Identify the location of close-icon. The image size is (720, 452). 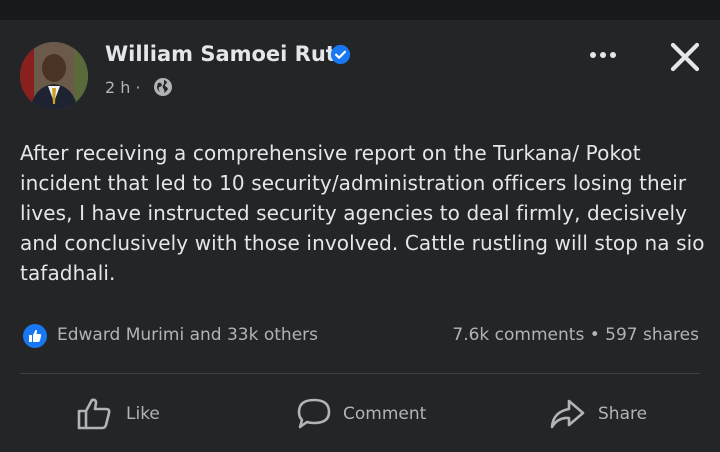
(685, 57).